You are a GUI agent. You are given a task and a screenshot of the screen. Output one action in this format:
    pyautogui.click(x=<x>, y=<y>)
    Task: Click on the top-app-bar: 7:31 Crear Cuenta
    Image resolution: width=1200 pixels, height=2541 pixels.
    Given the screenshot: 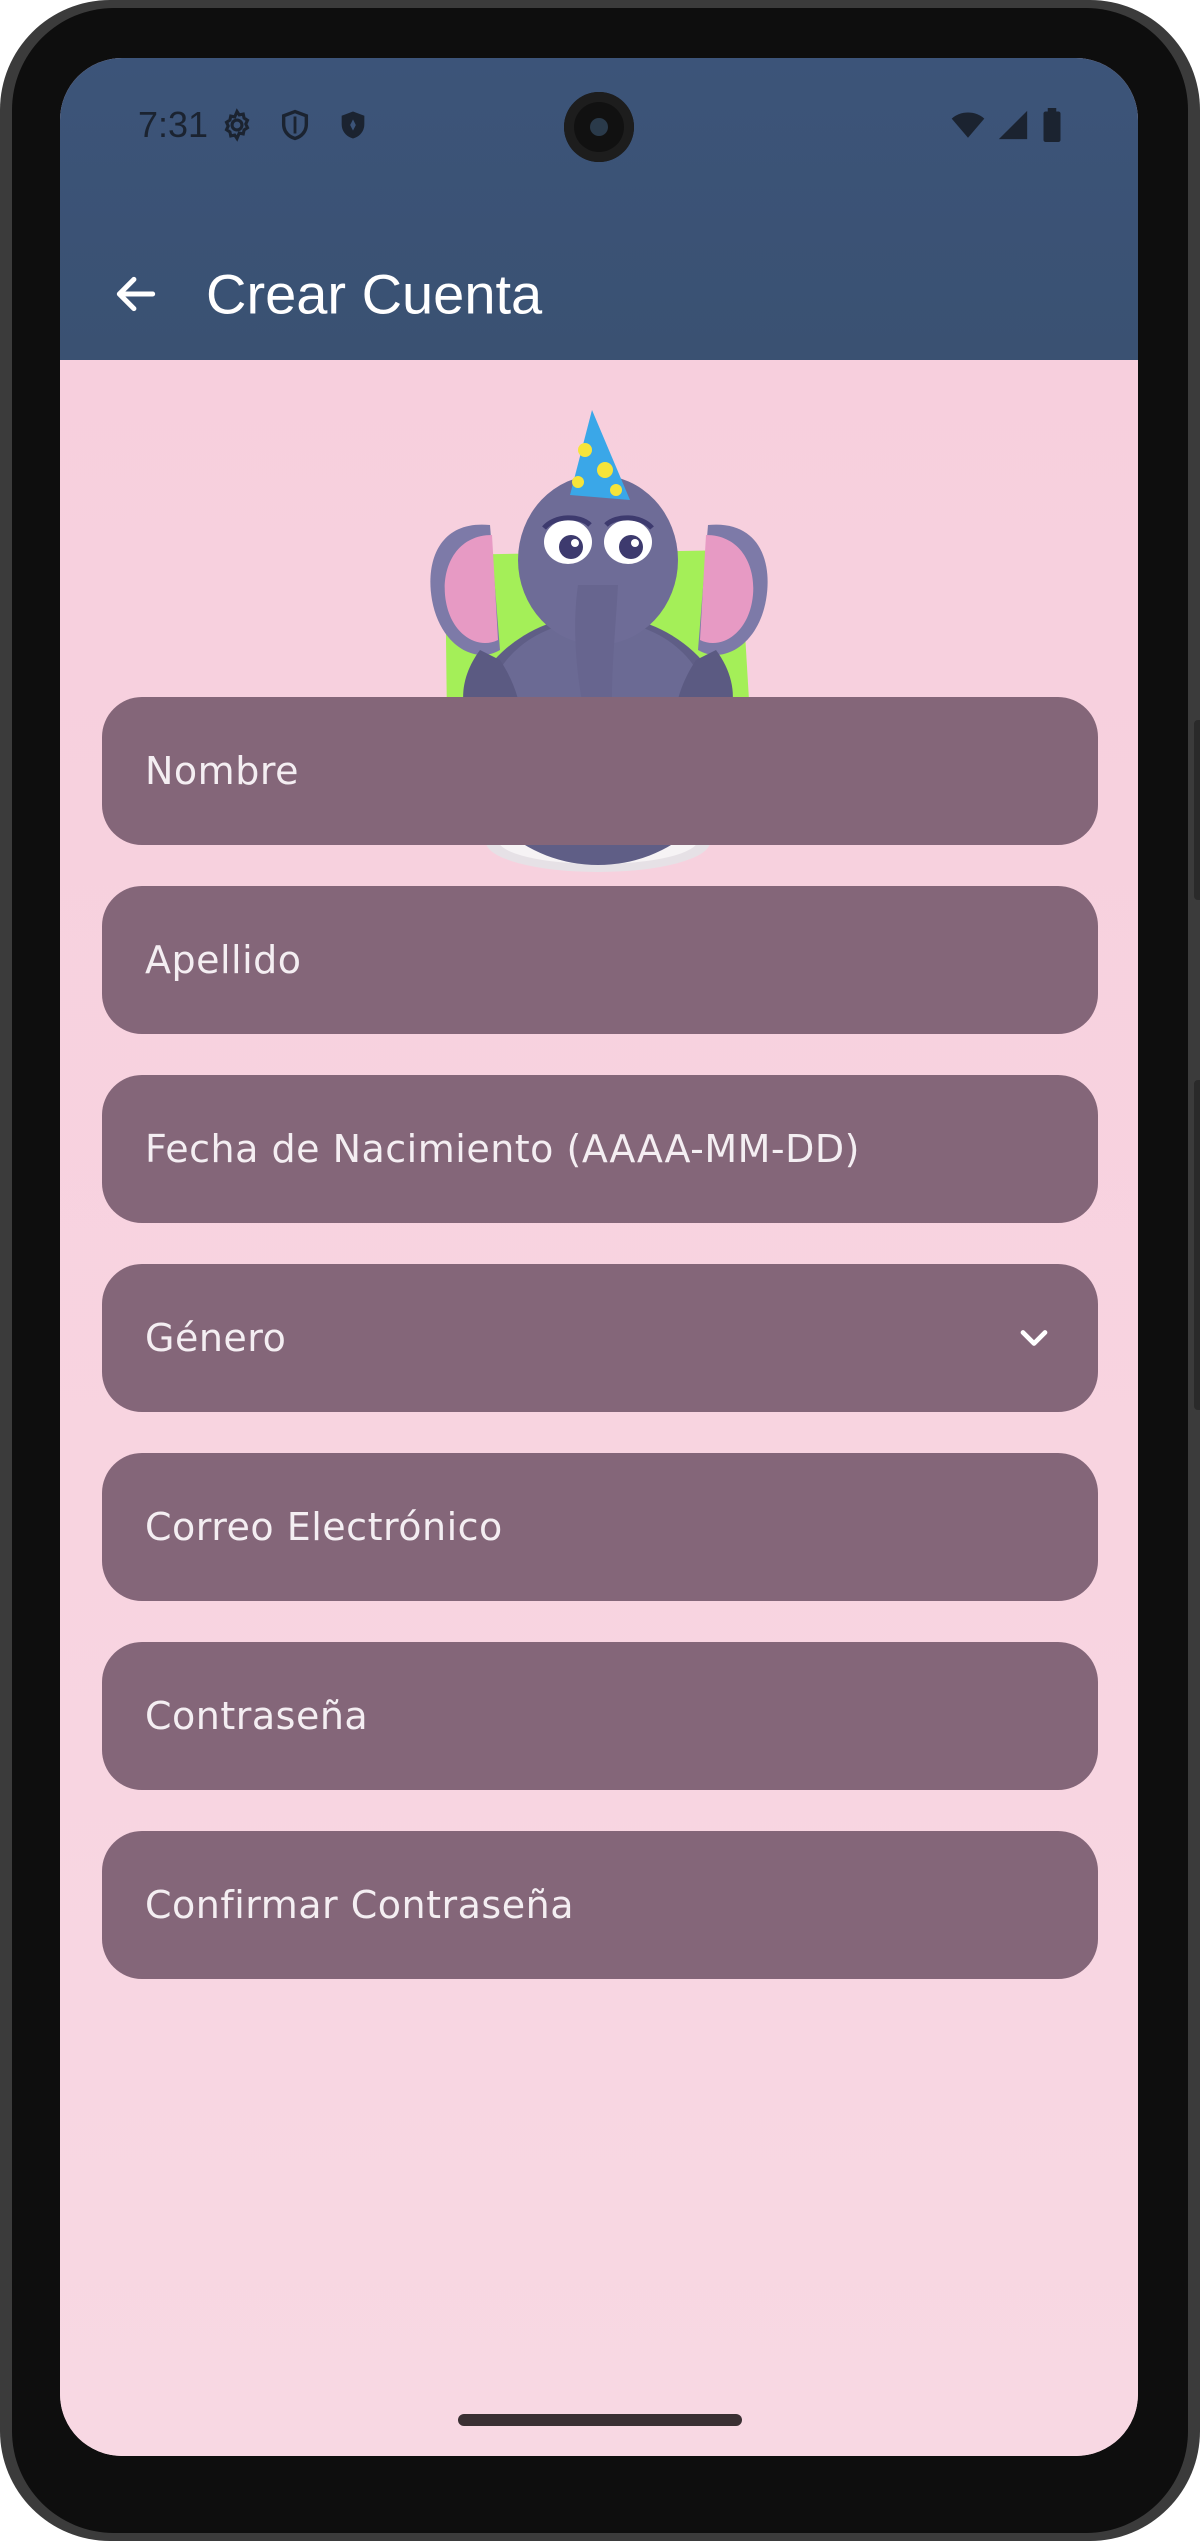 What is the action you would take?
    pyautogui.click(x=599, y=209)
    